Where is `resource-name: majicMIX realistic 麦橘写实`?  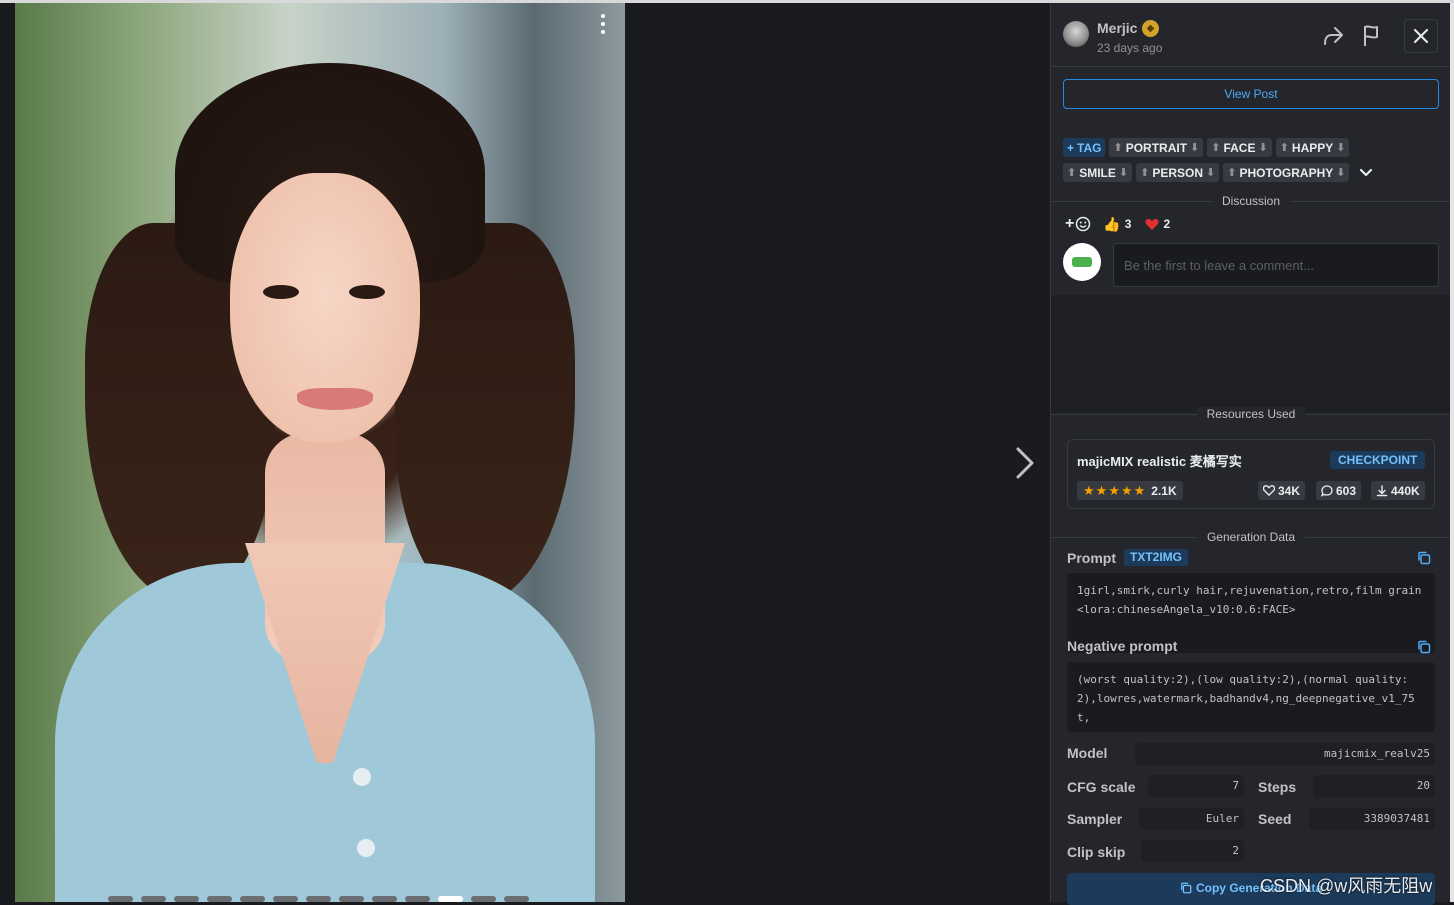 resource-name: majicMIX realistic 麦橘写实 is located at coordinates (1159, 460).